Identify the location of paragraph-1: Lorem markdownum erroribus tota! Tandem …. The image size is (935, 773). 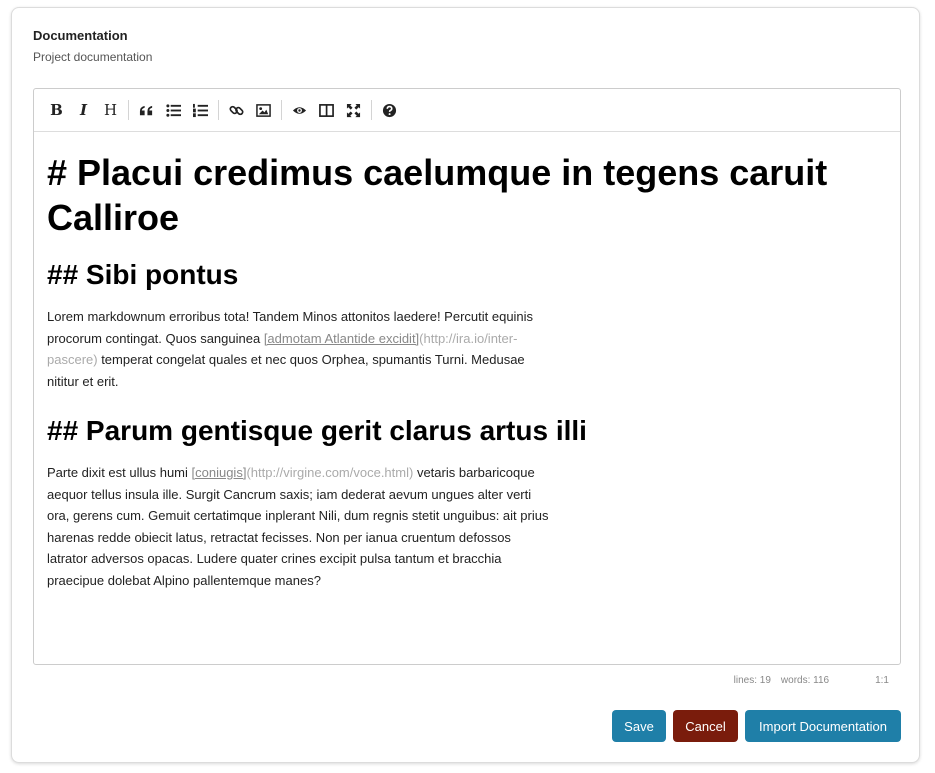
(299, 349).